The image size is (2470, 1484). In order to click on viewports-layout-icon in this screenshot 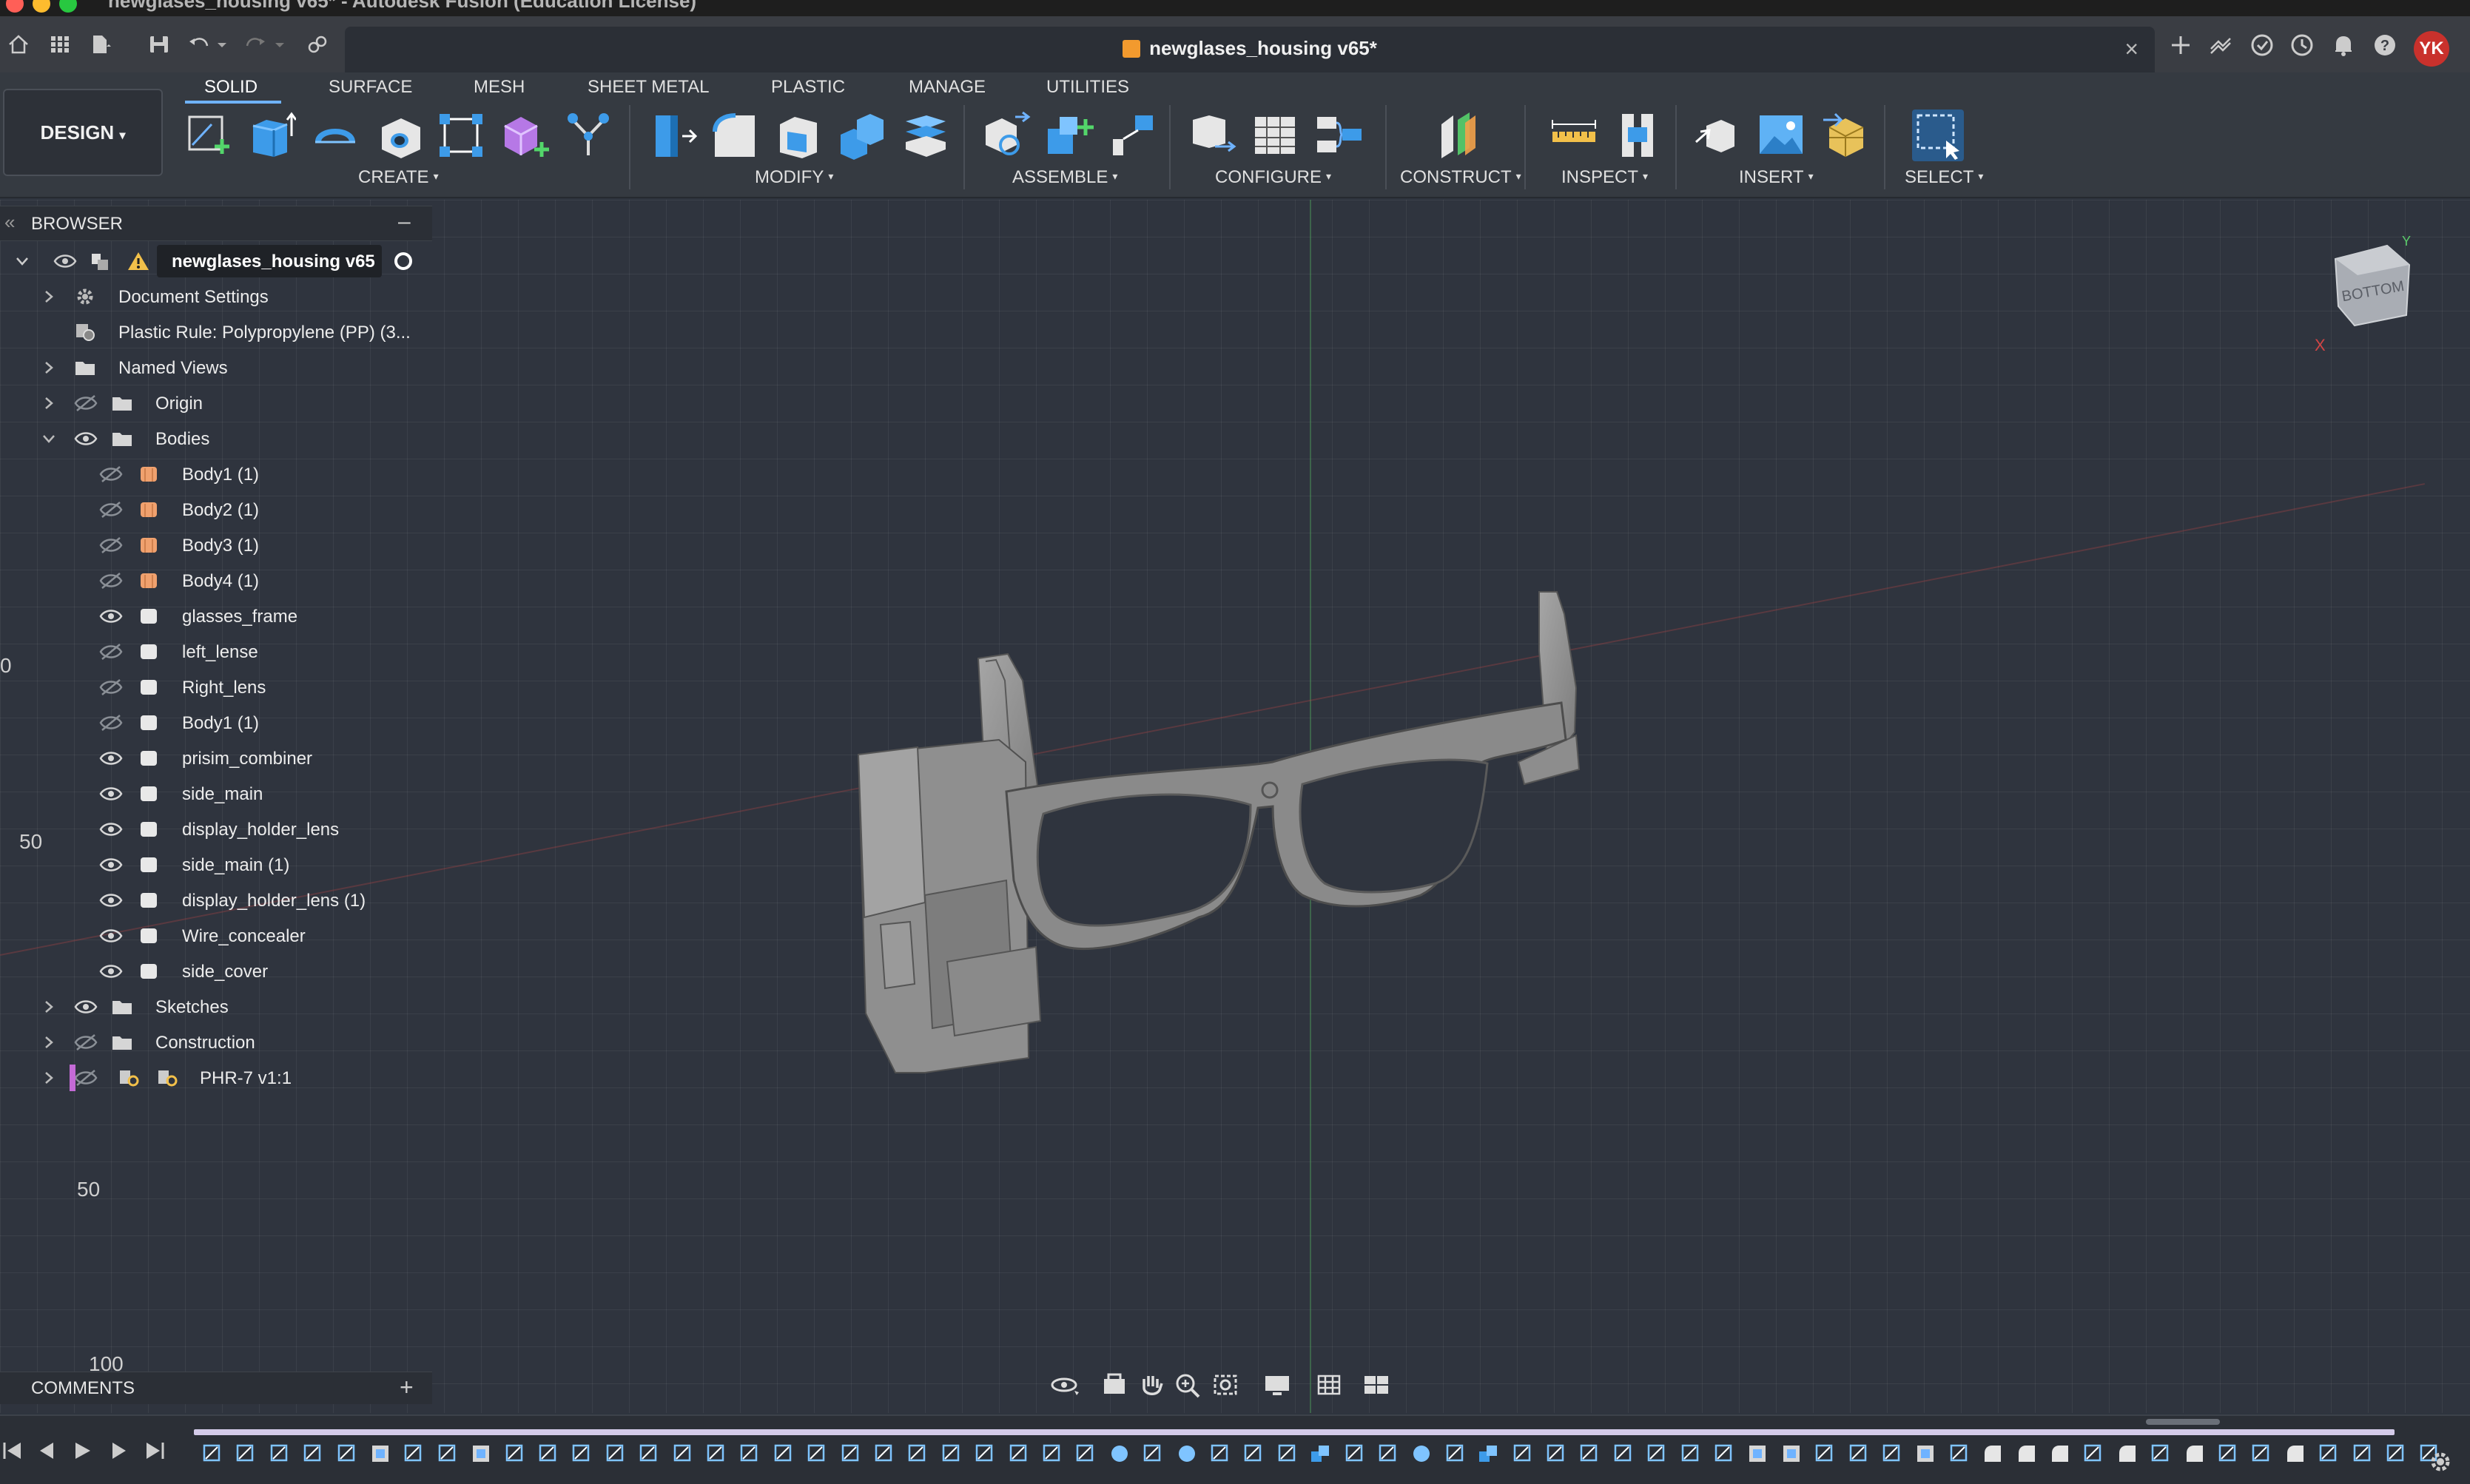, I will do `click(1376, 1385)`.